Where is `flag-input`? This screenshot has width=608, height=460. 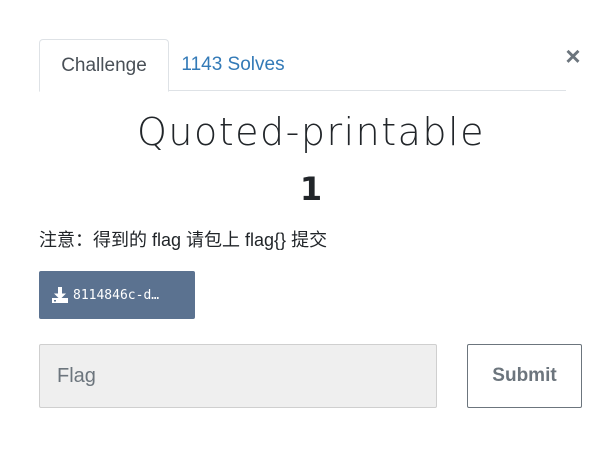 flag-input is located at coordinates (238, 376).